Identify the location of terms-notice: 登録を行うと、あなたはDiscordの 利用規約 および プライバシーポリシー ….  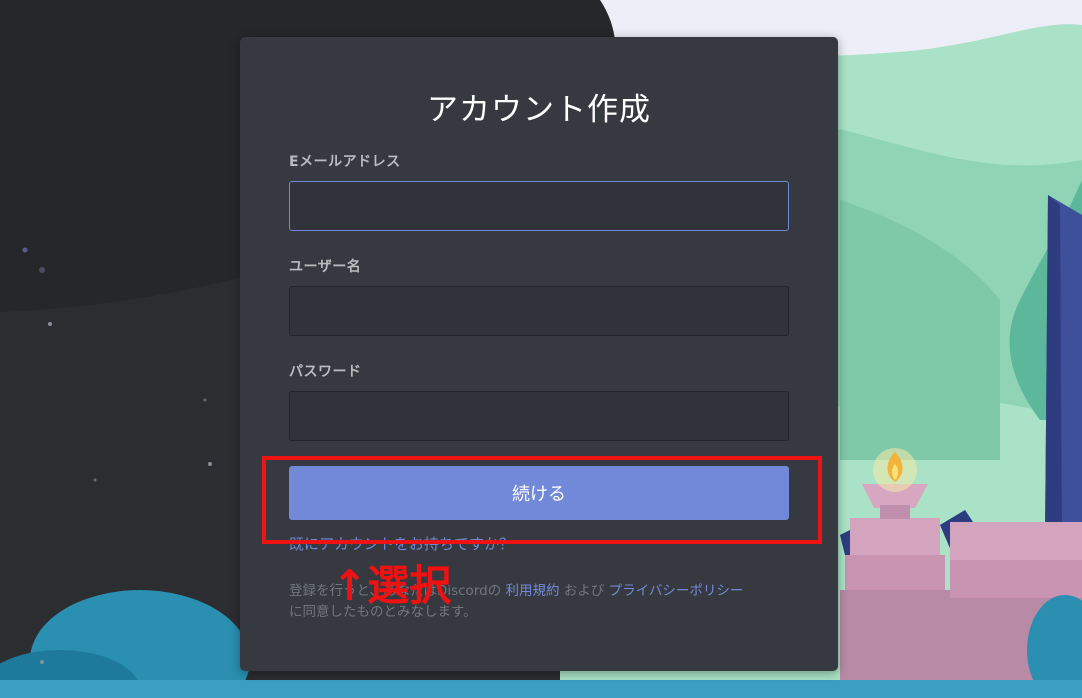
(544, 602).